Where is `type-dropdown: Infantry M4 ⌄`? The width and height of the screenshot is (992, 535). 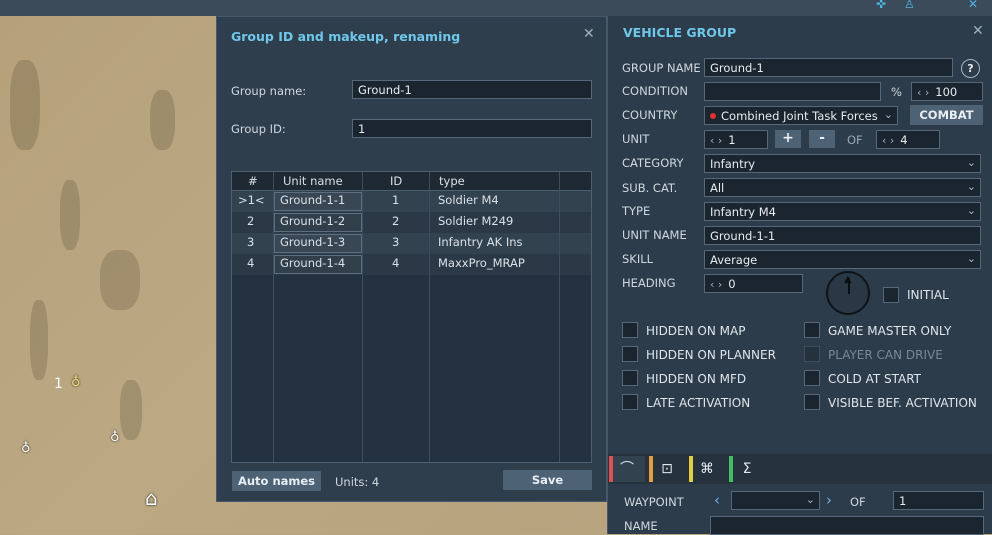
type-dropdown: Infantry M4 ⌄ is located at coordinates (842, 211).